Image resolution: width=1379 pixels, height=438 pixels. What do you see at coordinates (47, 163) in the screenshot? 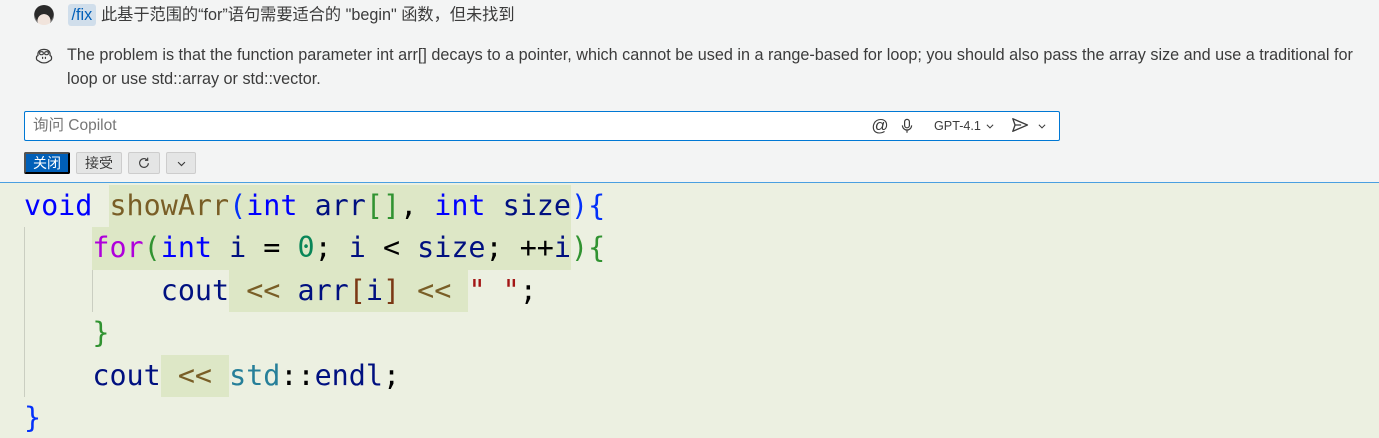
I see `close-button: 关闭` at bounding box center [47, 163].